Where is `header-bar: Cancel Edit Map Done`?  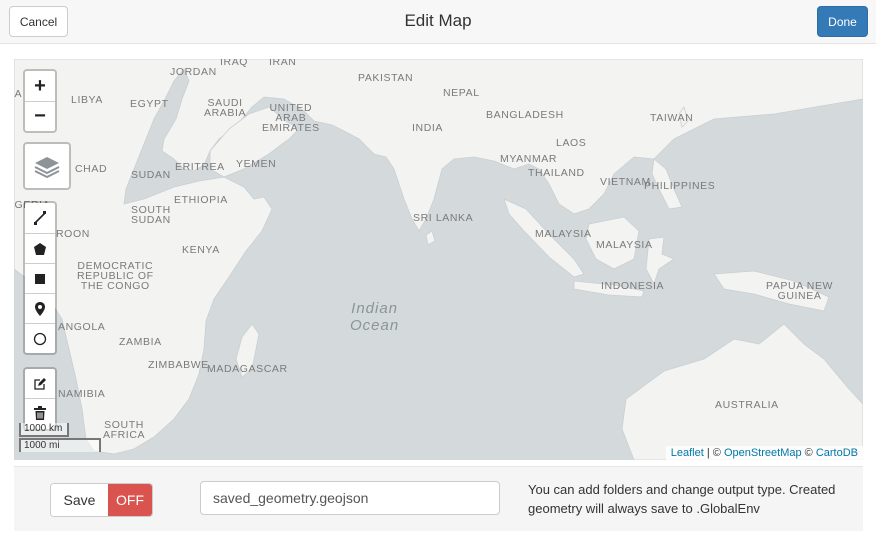
header-bar: Cancel Edit Map Done is located at coordinates (438, 22).